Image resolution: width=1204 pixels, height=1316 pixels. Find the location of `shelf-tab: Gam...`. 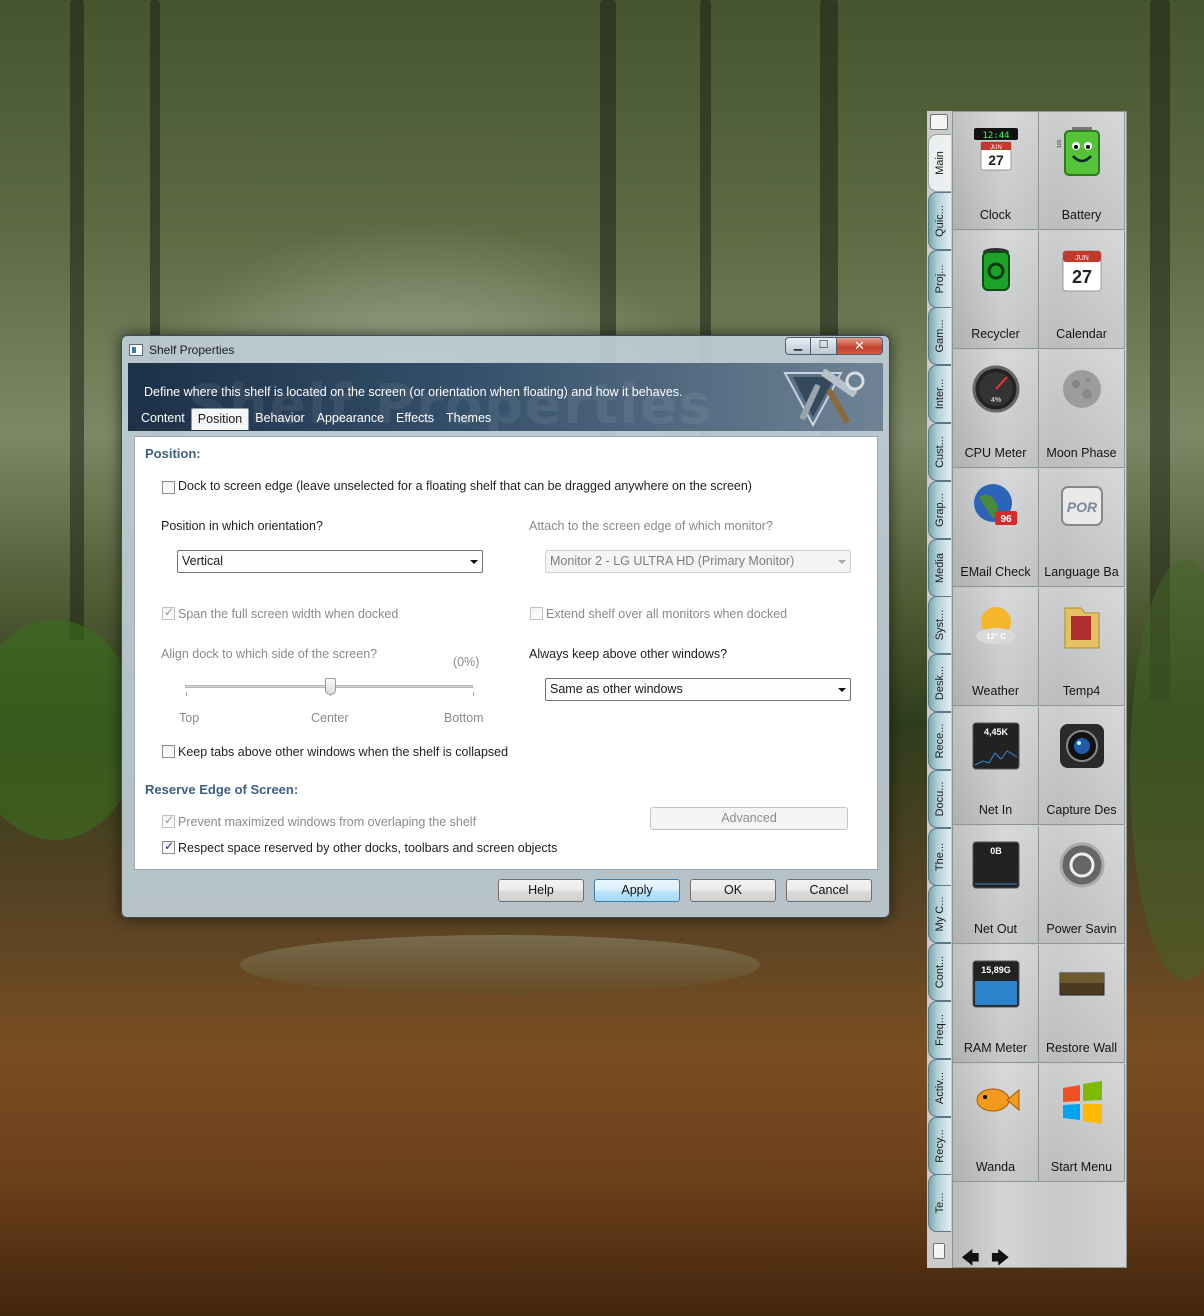

shelf-tab: Gam... is located at coordinates (939, 336).